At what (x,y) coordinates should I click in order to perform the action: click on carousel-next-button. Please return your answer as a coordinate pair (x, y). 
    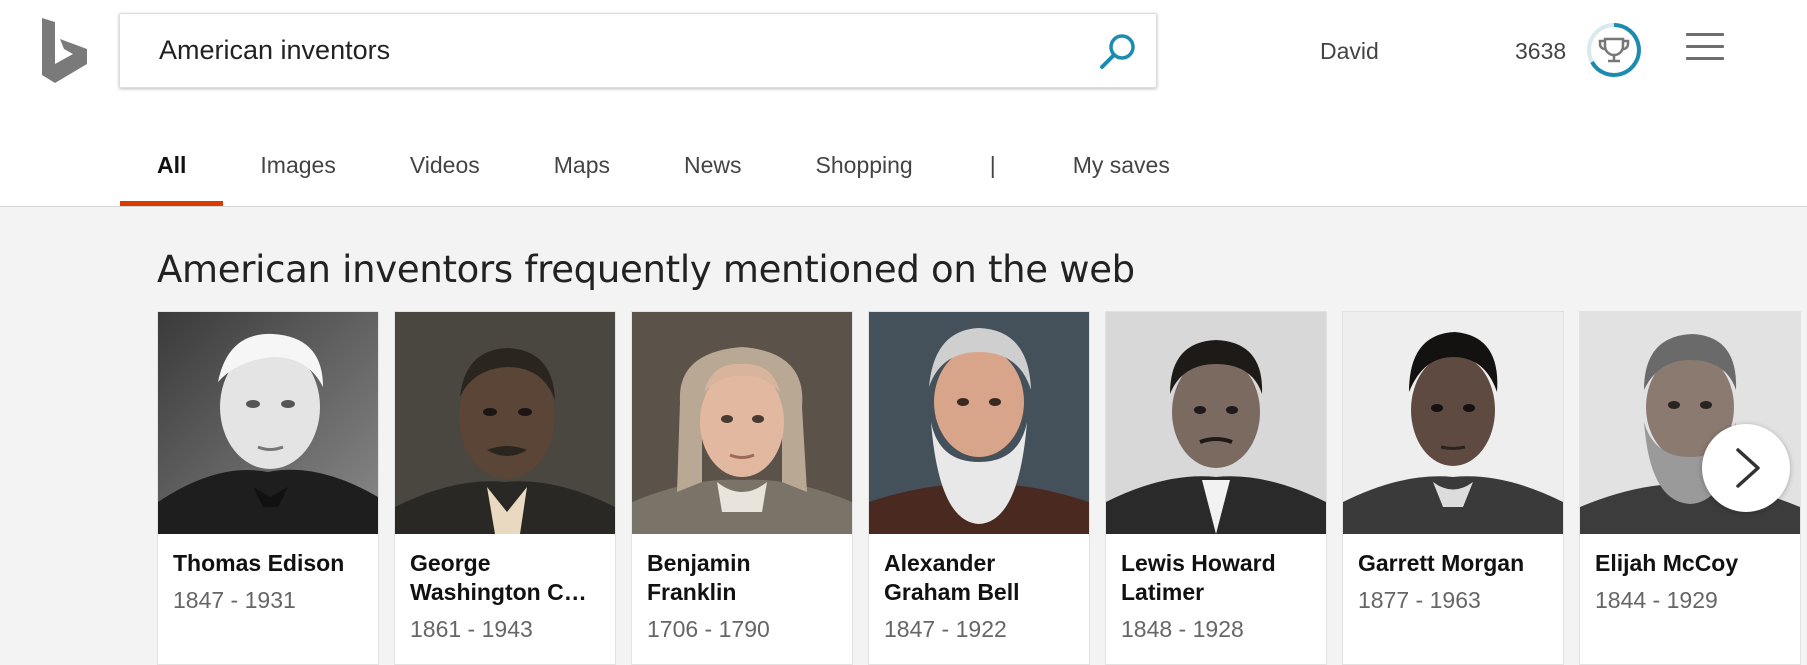
    Looking at the image, I should click on (1746, 468).